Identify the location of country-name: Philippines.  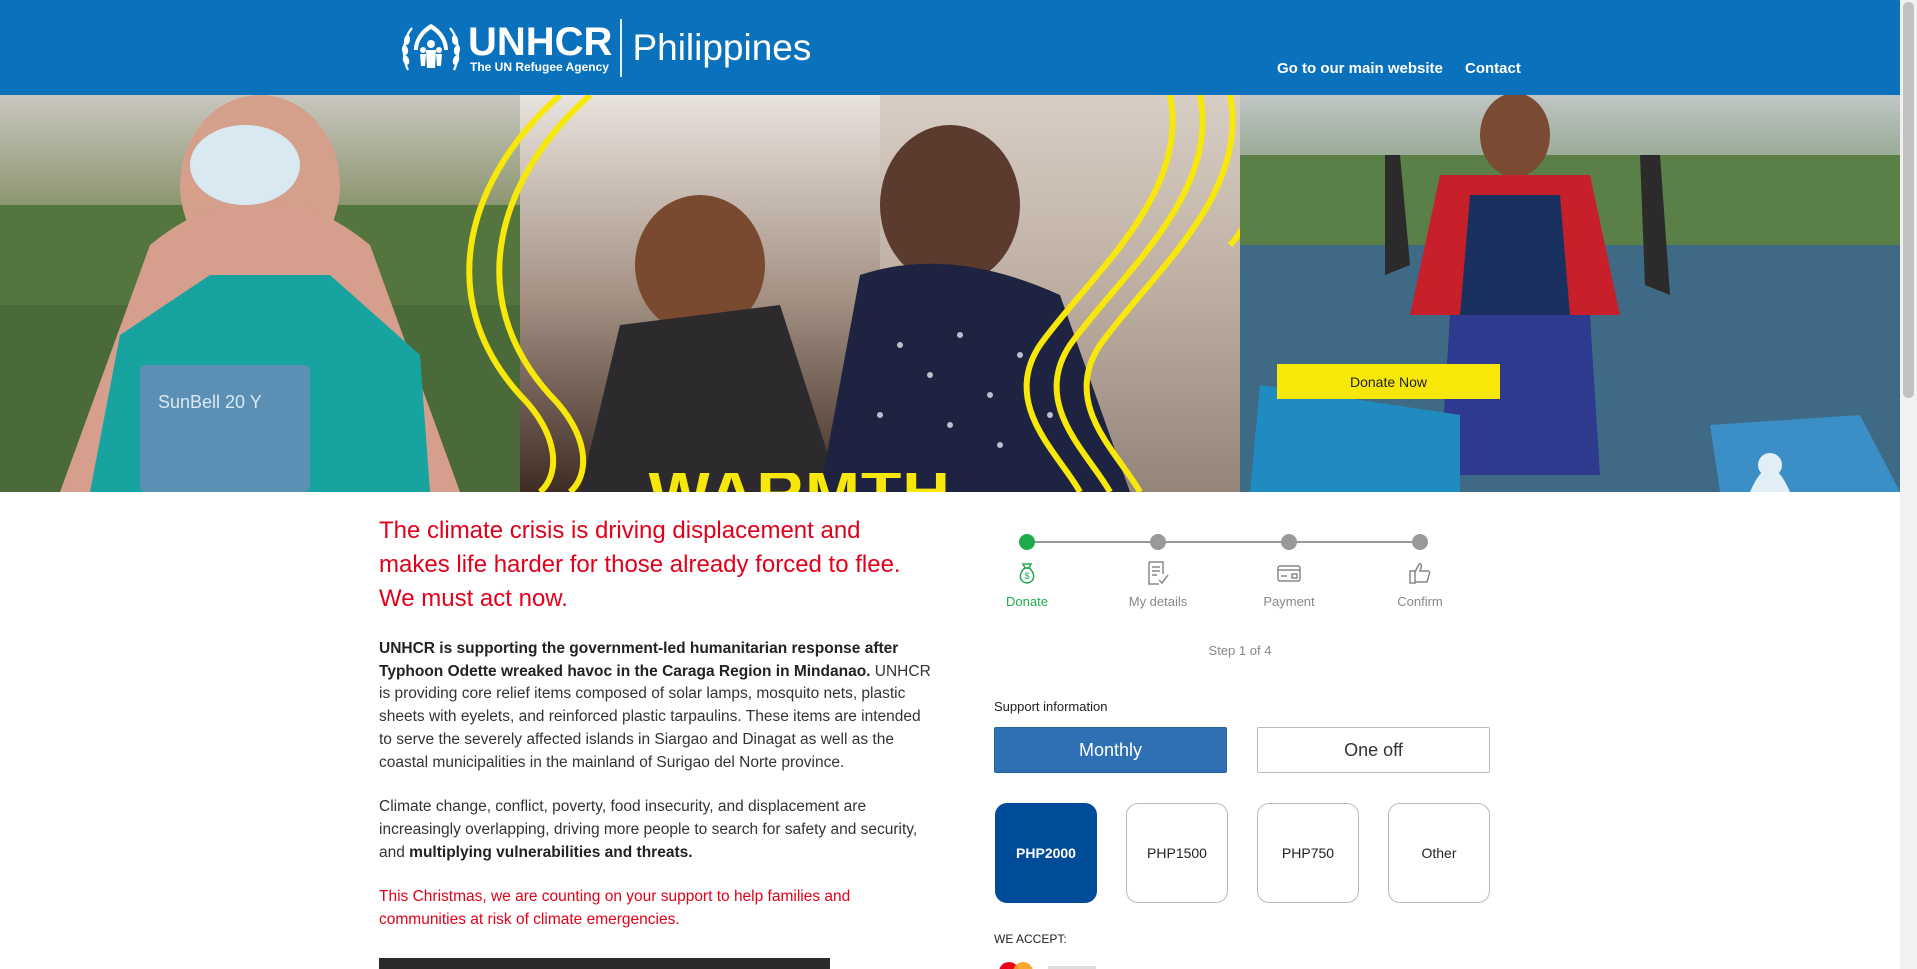
(722, 47).